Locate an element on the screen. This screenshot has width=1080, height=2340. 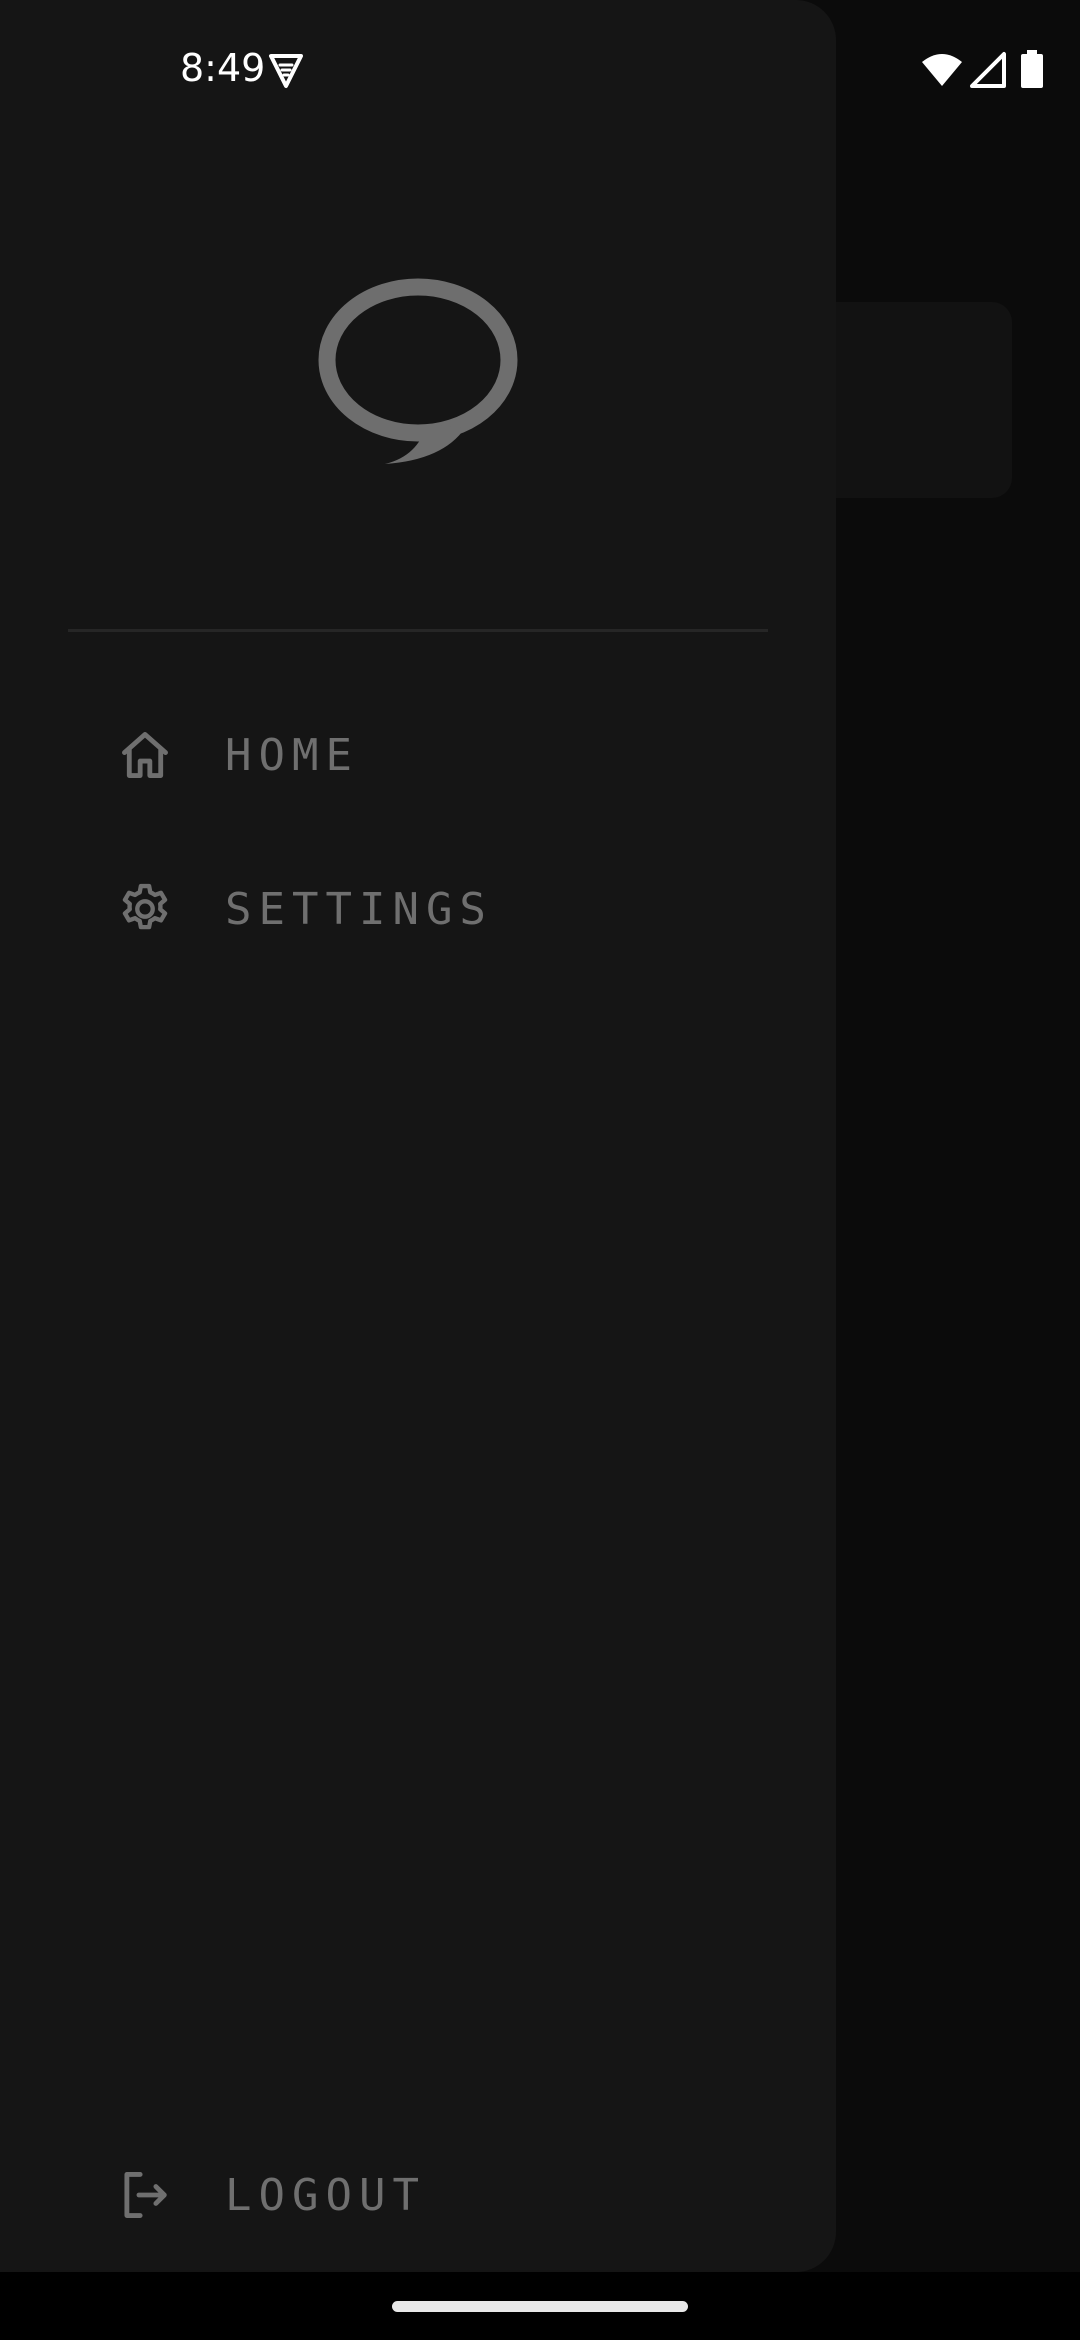
cell-signal-icon is located at coordinates (988, 70).